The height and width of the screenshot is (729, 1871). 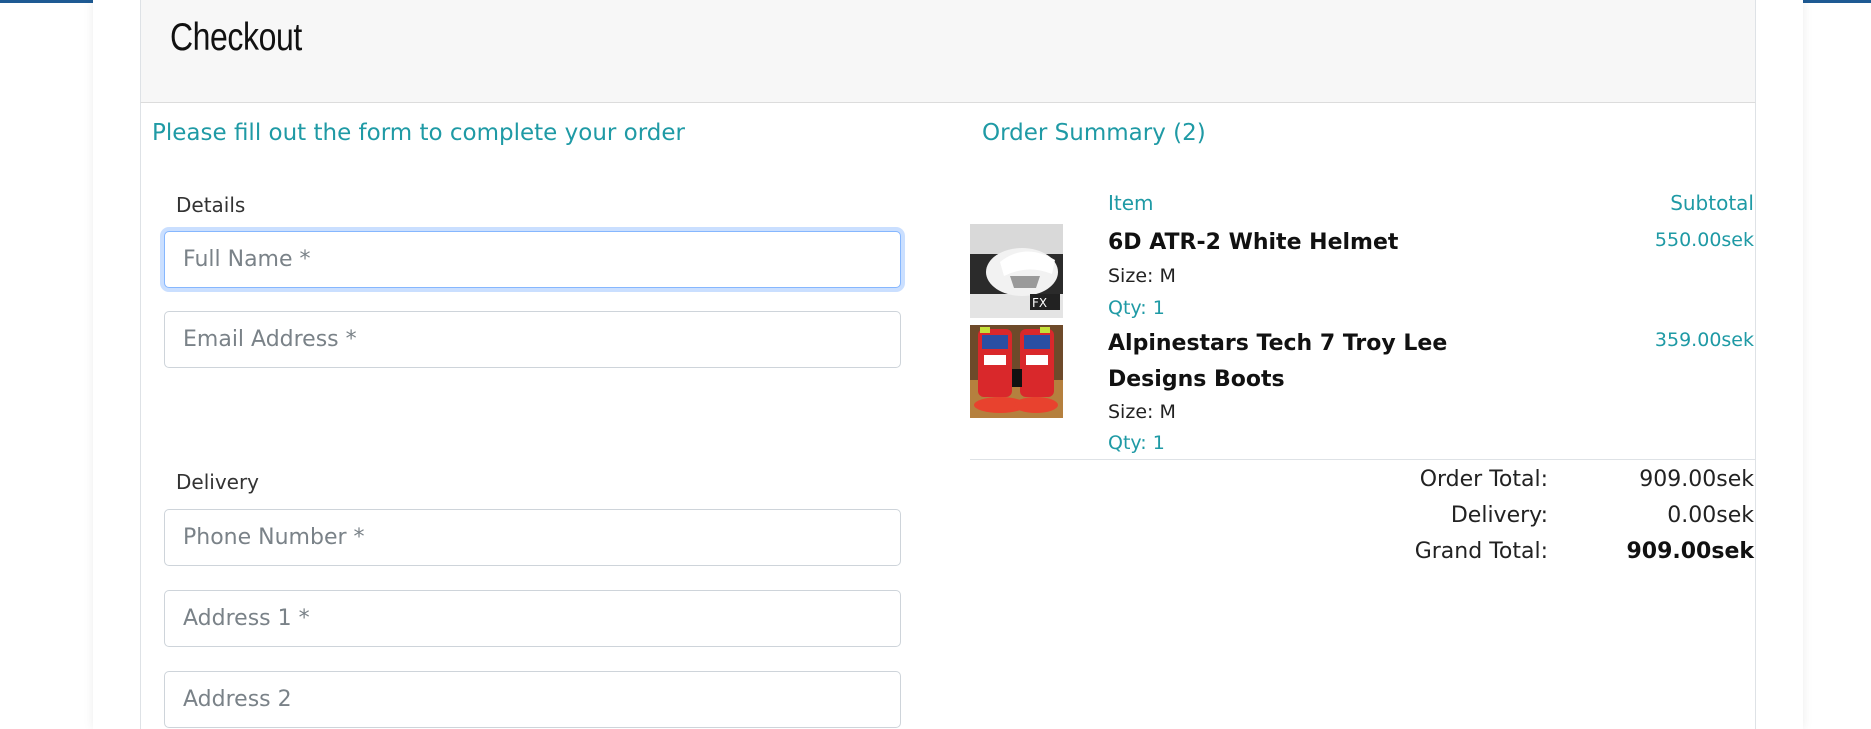 I want to click on full-name-input, so click(x=532, y=259).